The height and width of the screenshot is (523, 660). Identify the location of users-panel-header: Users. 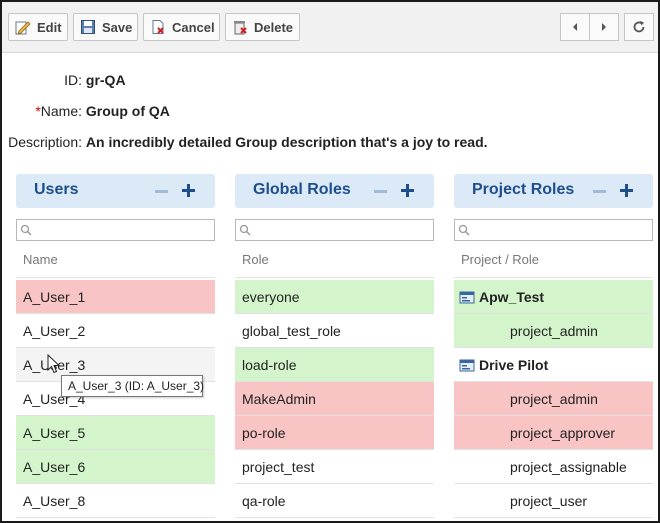
(115, 191).